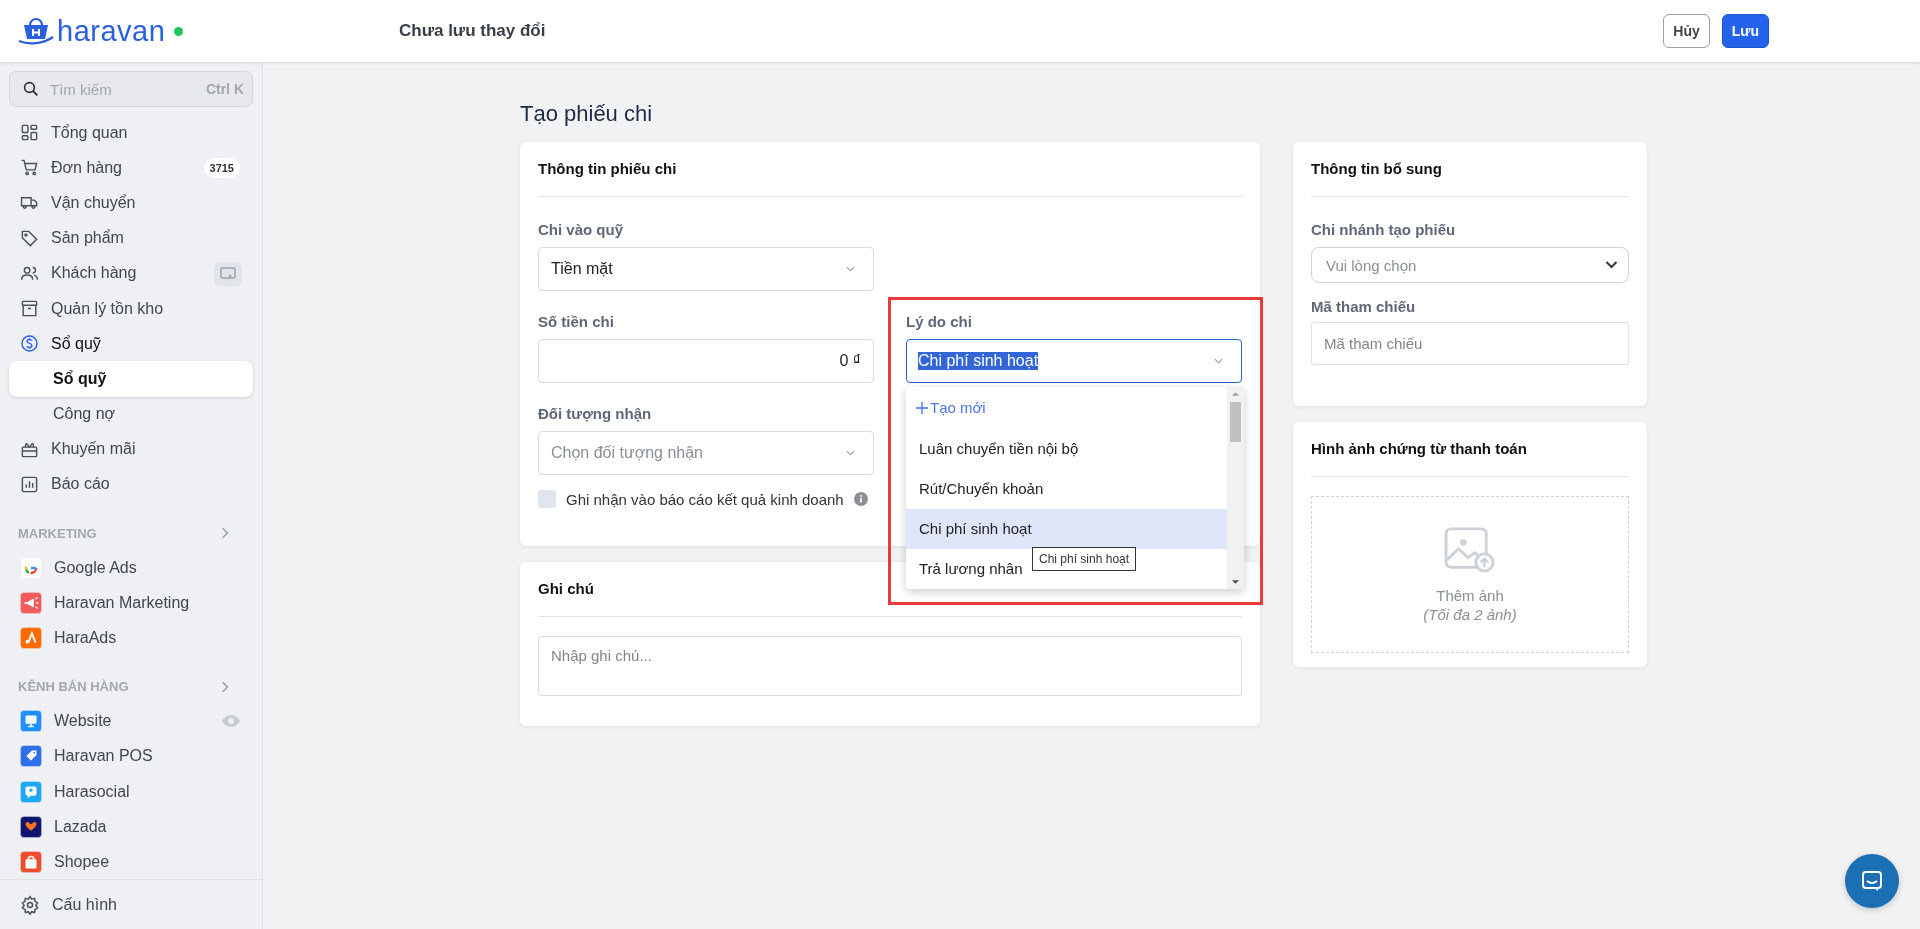  I want to click on field-label: Chi vào quỹ, so click(581, 230).